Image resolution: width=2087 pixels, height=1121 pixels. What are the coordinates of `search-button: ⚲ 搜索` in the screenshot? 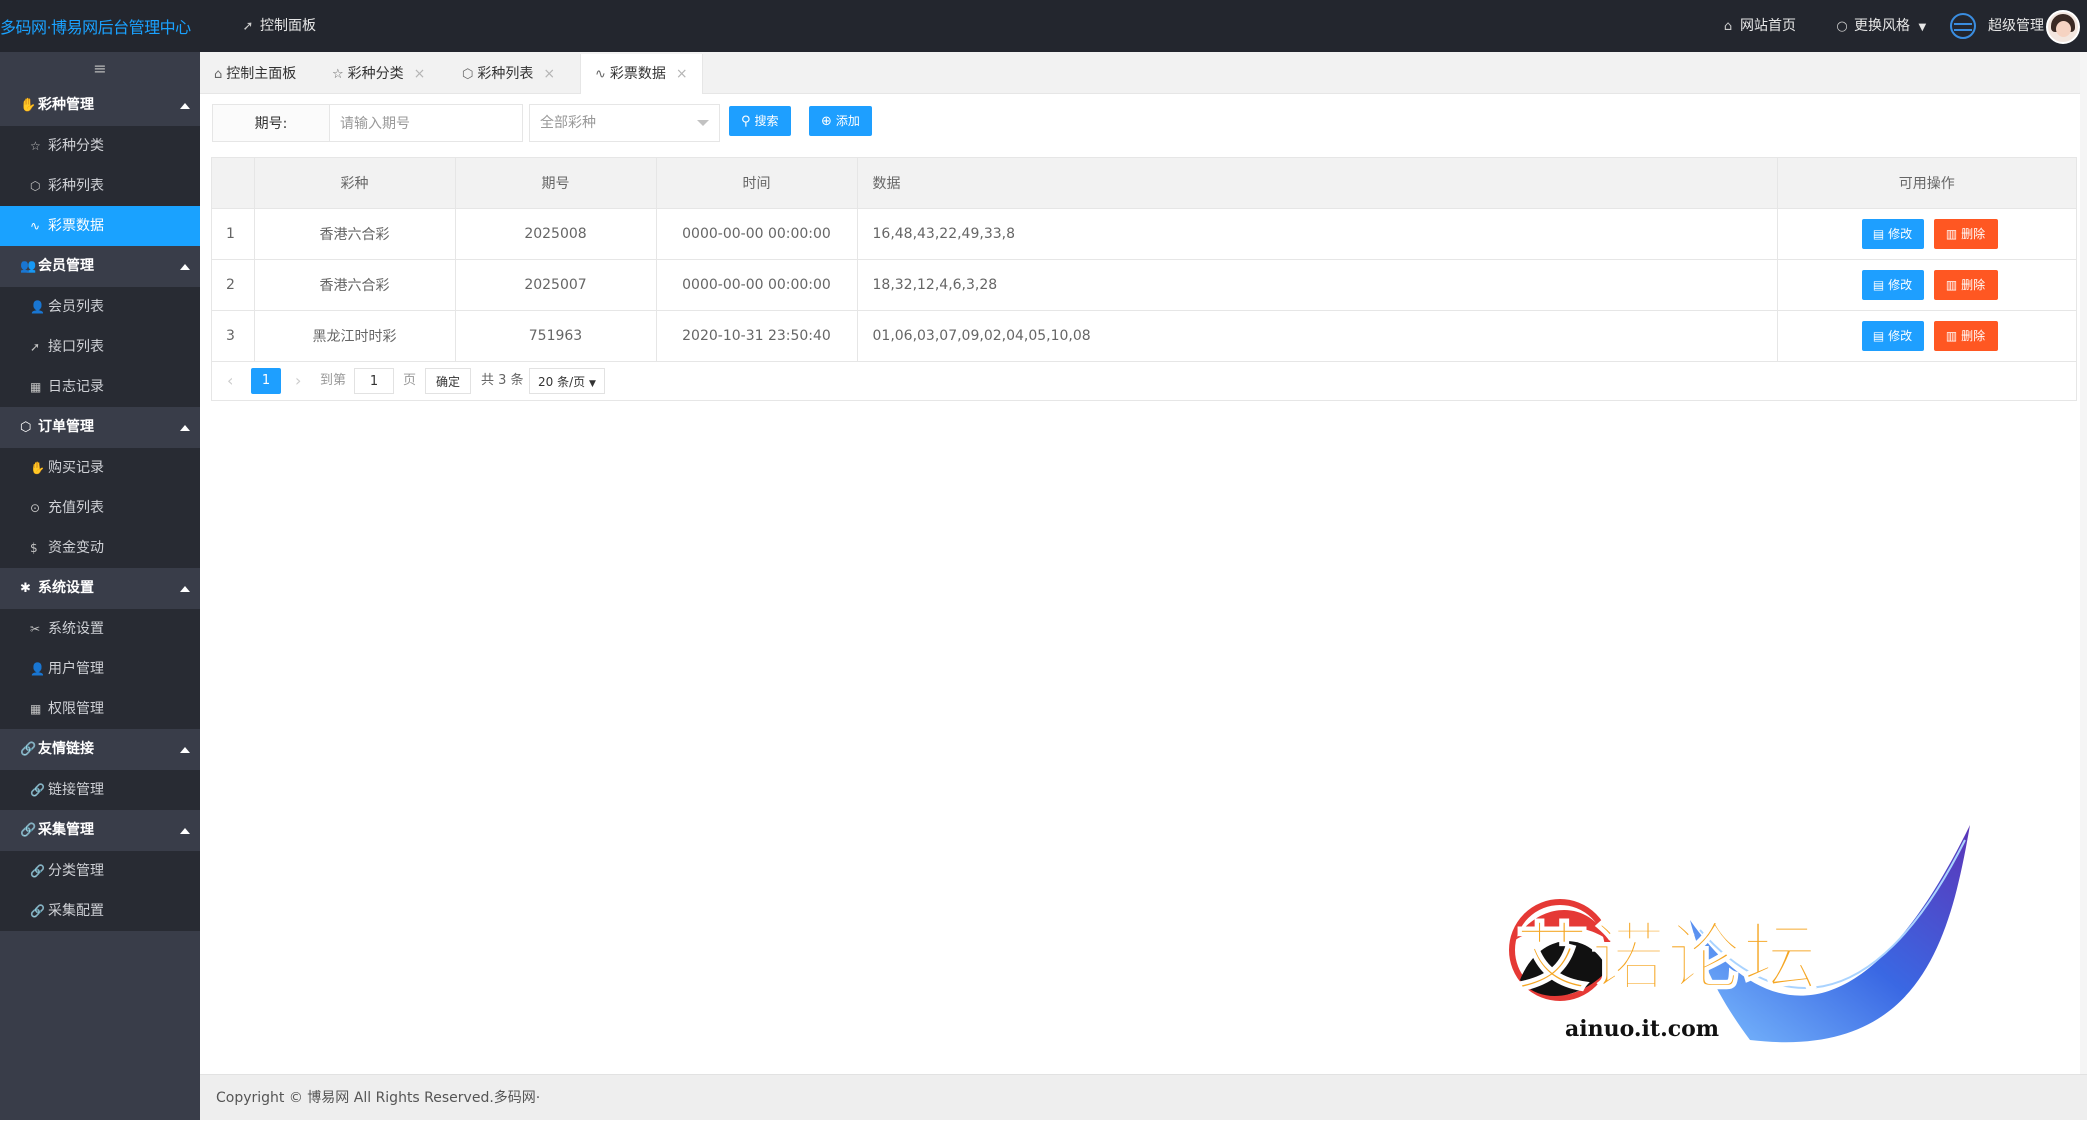 It's located at (760, 121).